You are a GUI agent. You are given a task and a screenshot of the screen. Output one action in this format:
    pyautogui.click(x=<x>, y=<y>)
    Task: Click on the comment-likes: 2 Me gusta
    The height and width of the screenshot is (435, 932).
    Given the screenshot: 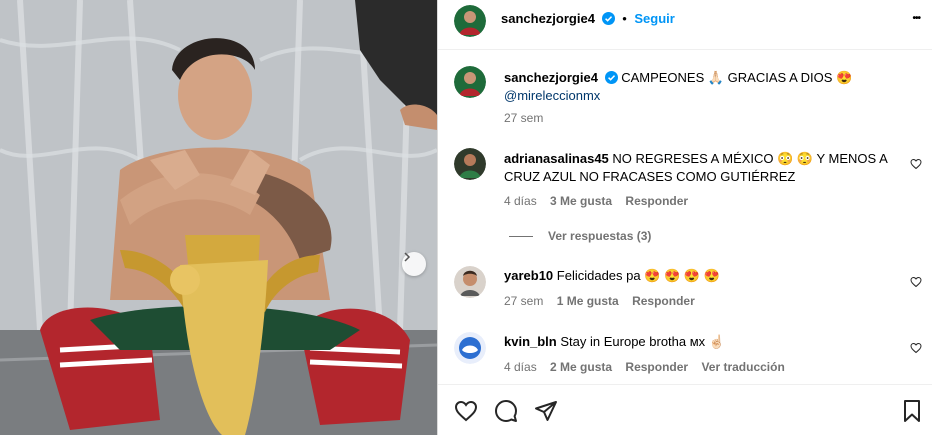 What is the action you would take?
    pyautogui.click(x=581, y=367)
    